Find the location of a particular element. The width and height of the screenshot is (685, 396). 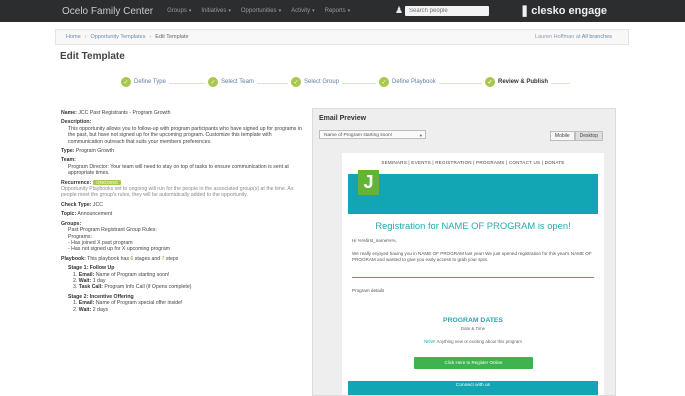

email-divider is located at coordinates (473, 277).